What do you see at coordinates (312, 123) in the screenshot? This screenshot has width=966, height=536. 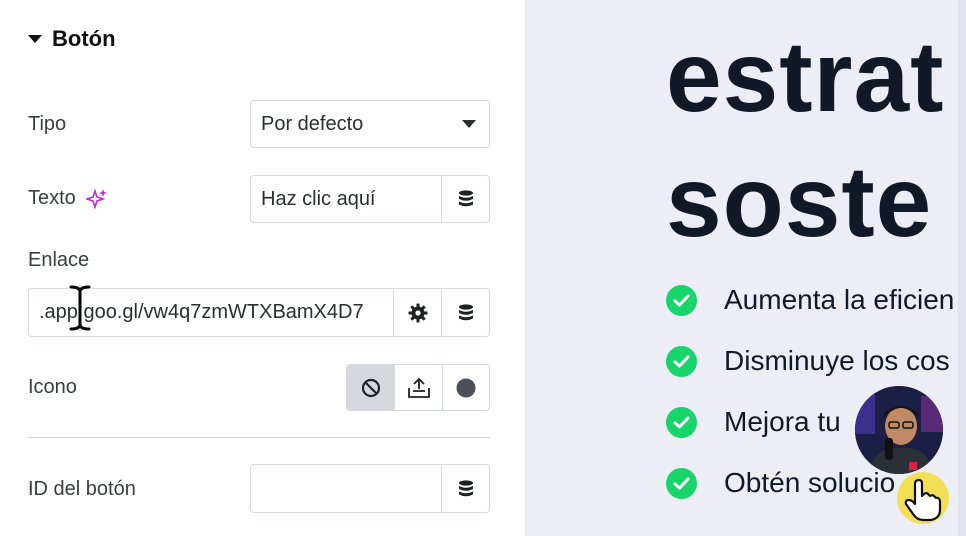 I see `tipo-select-value: Por defecto` at bounding box center [312, 123].